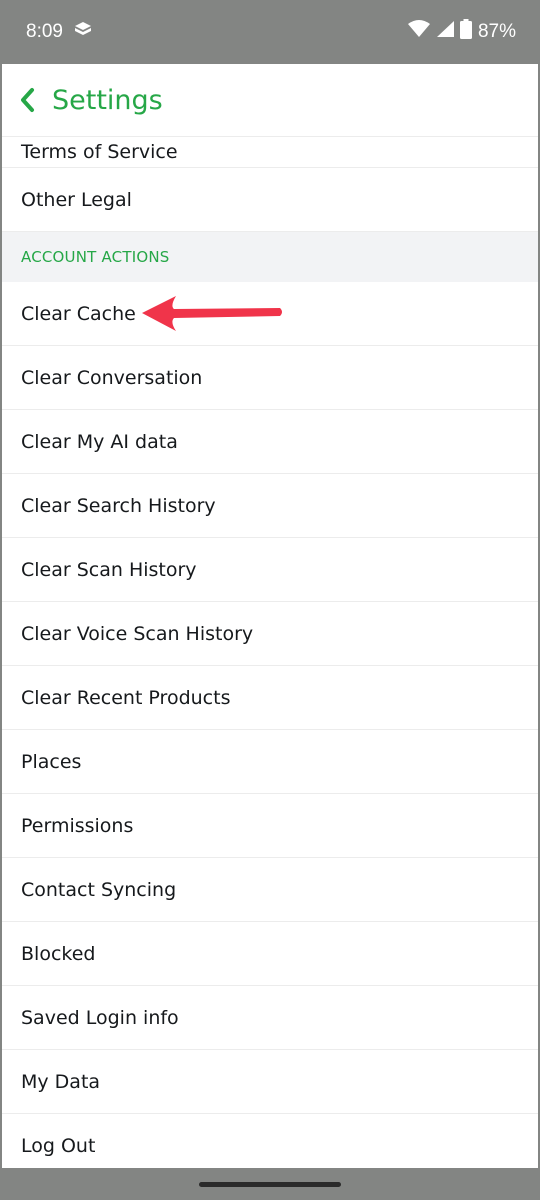 The width and height of the screenshot is (540, 1200). Describe the element at coordinates (270, 200) in the screenshot. I see `list-item-other-legal: Other Legal` at that location.